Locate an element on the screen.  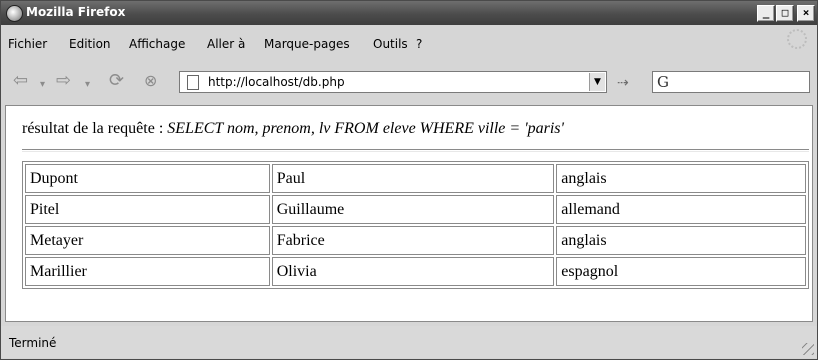
cell-nom: Marillier is located at coordinates (147, 271).